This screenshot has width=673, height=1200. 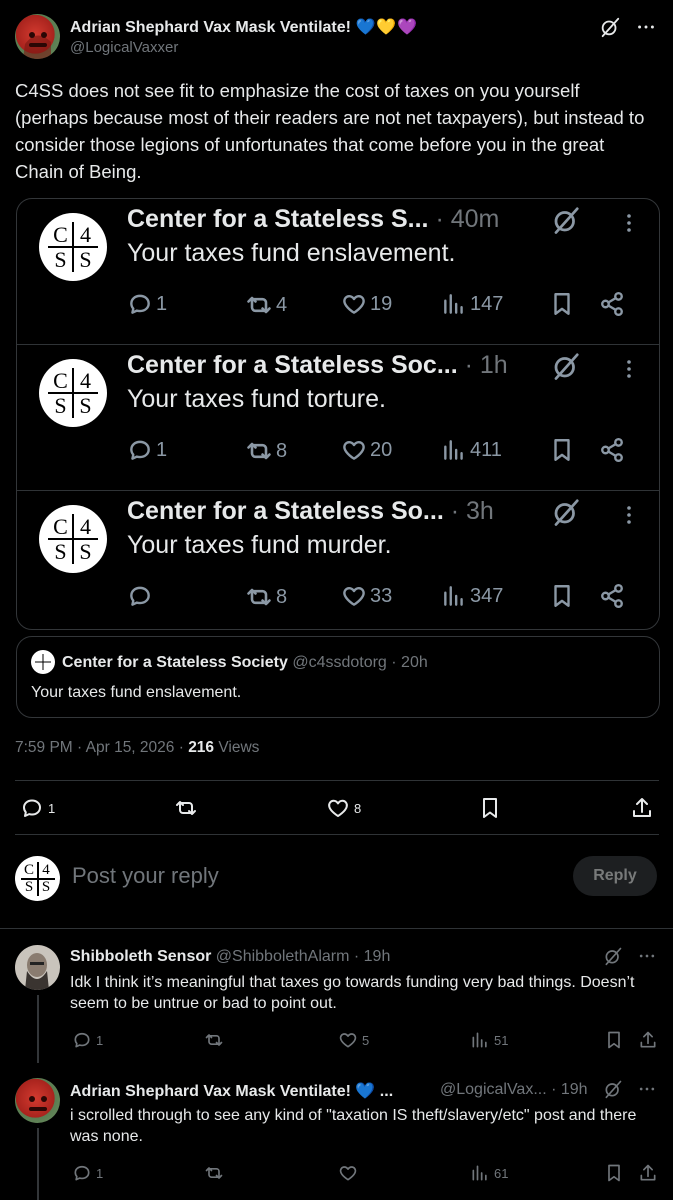 What do you see at coordinates (37, 36) in the screenshot?
I see `author-avatar` at bounding box center [37, 36].